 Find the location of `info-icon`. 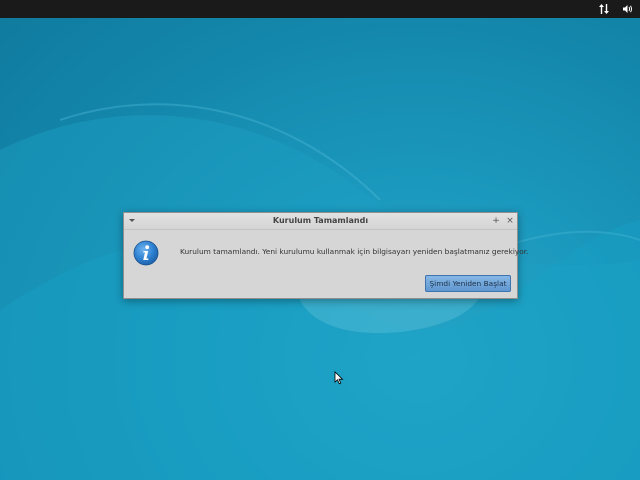

info-icon is located at coordinates (146, 253).